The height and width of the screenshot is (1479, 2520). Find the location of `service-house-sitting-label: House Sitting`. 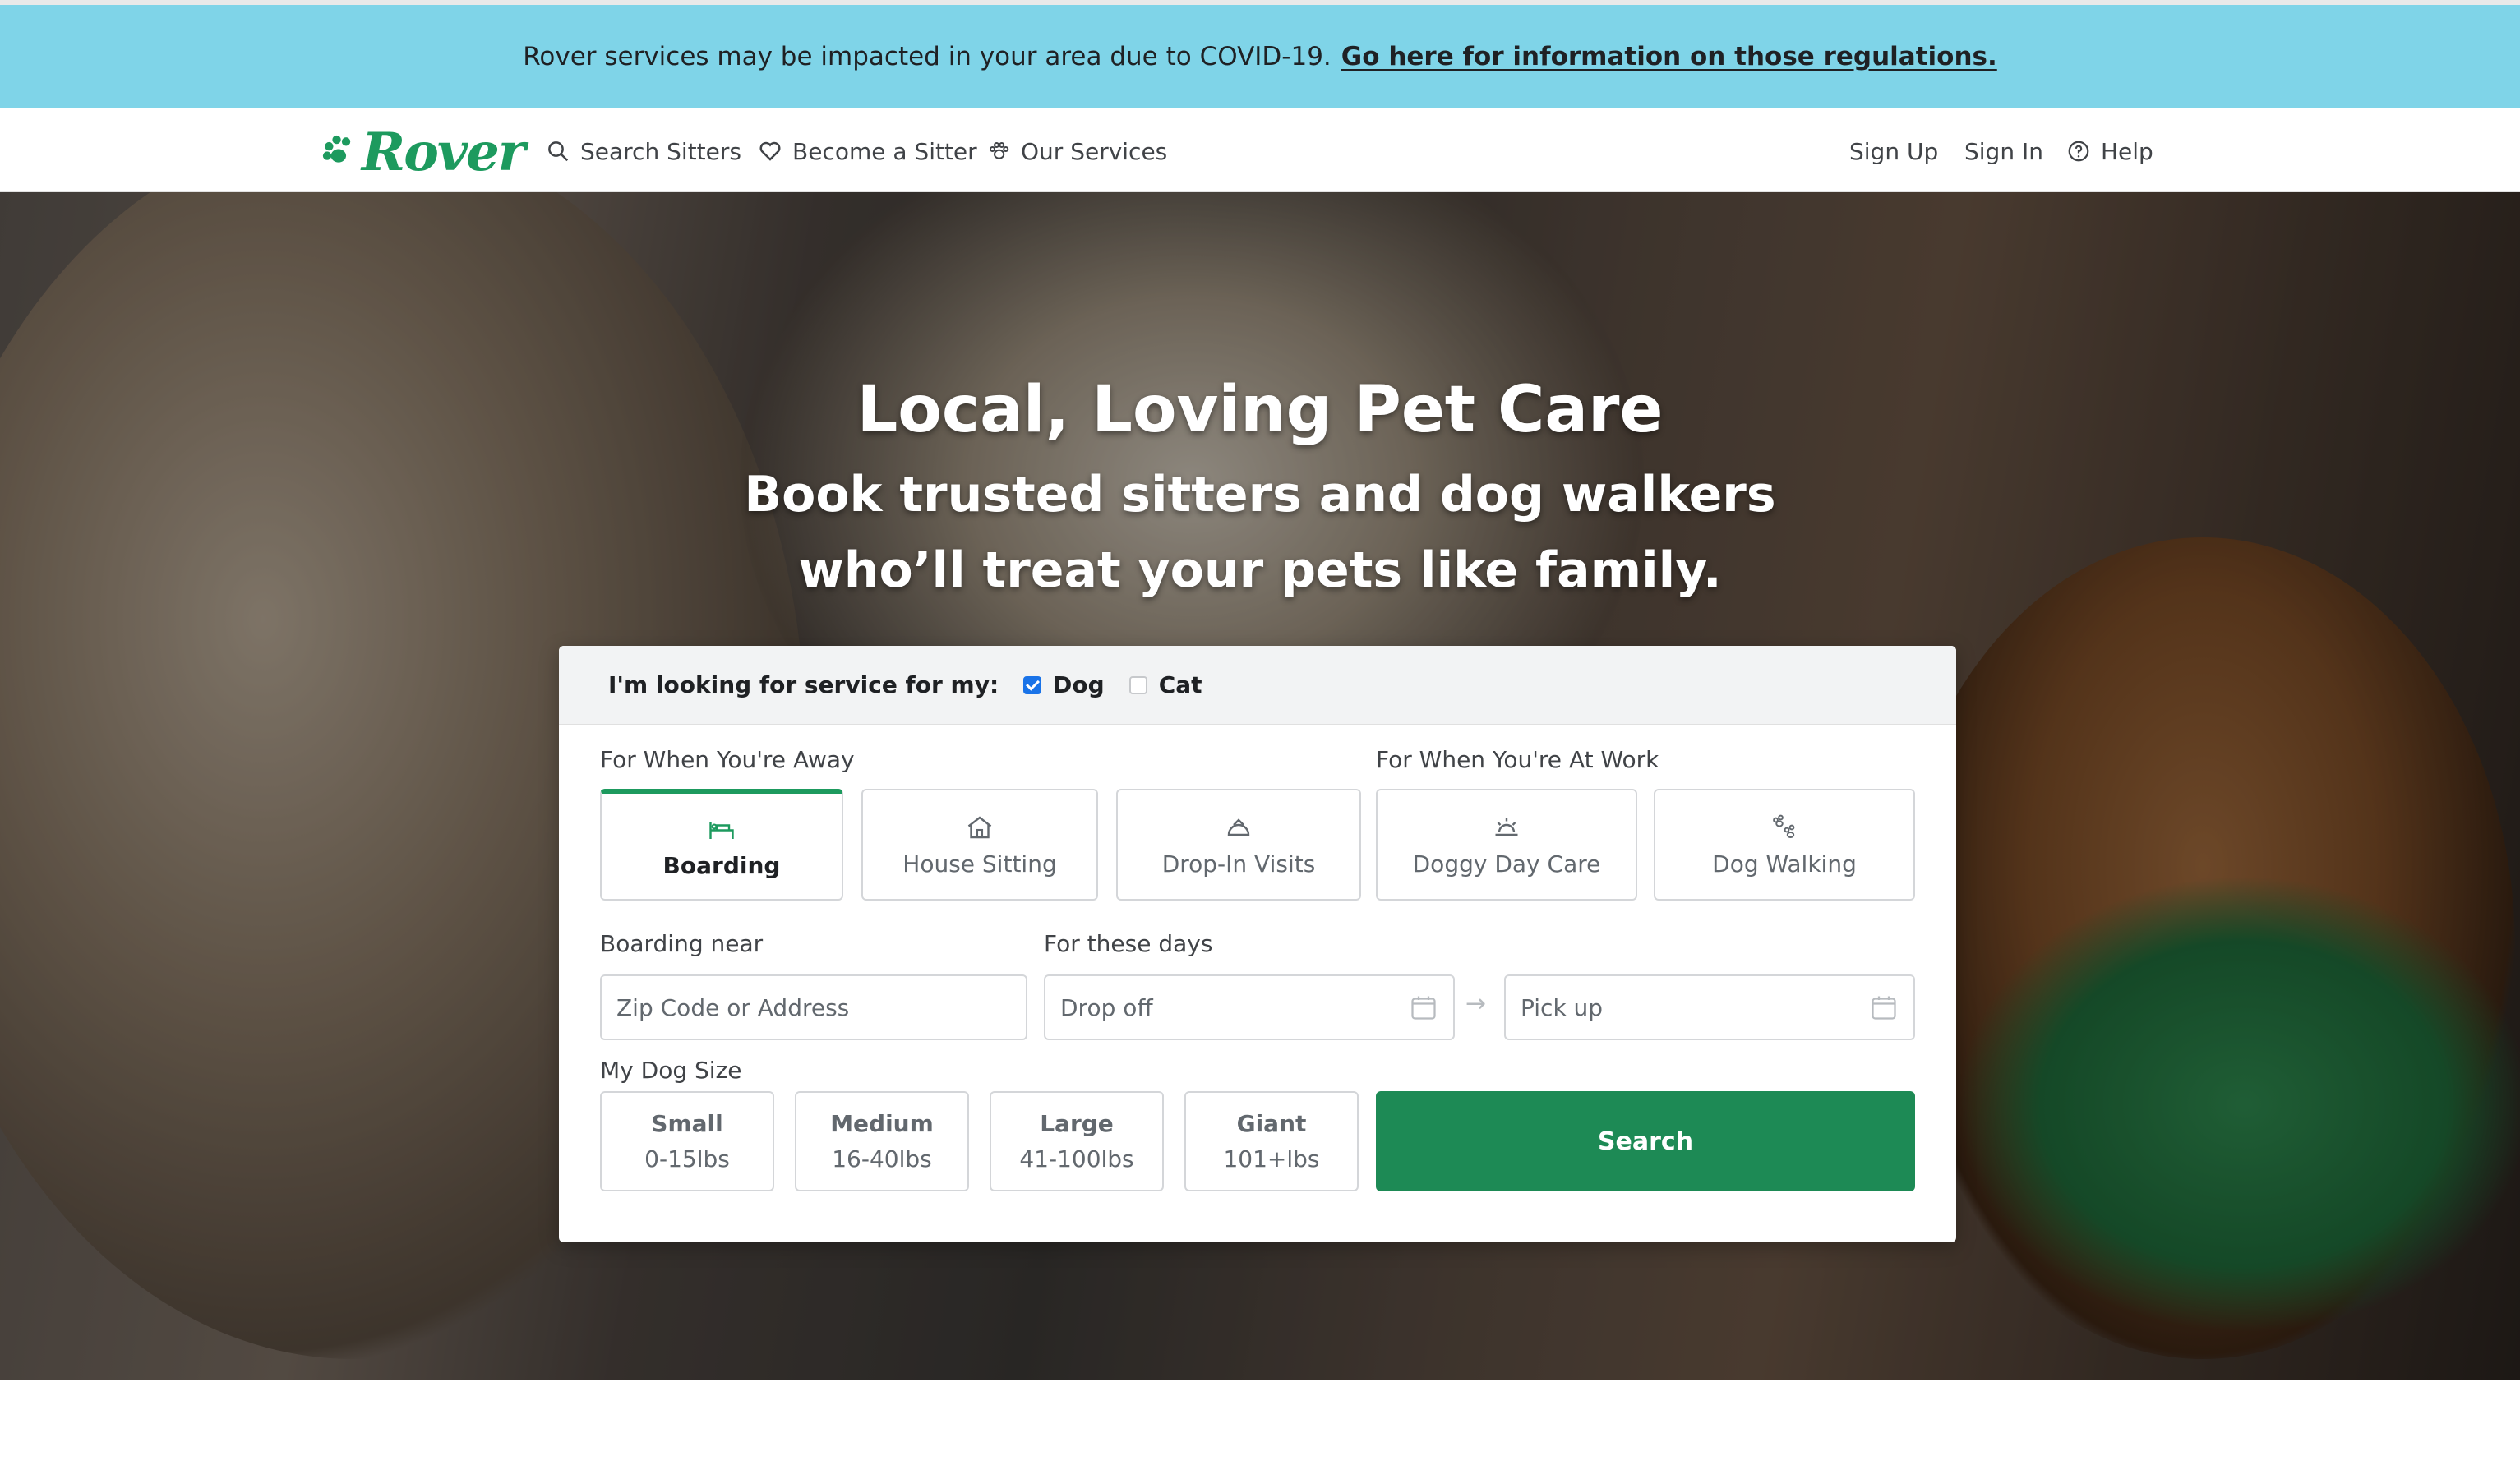

service-house-sitting-label: House Sitting is located at coordinates (979, 864).